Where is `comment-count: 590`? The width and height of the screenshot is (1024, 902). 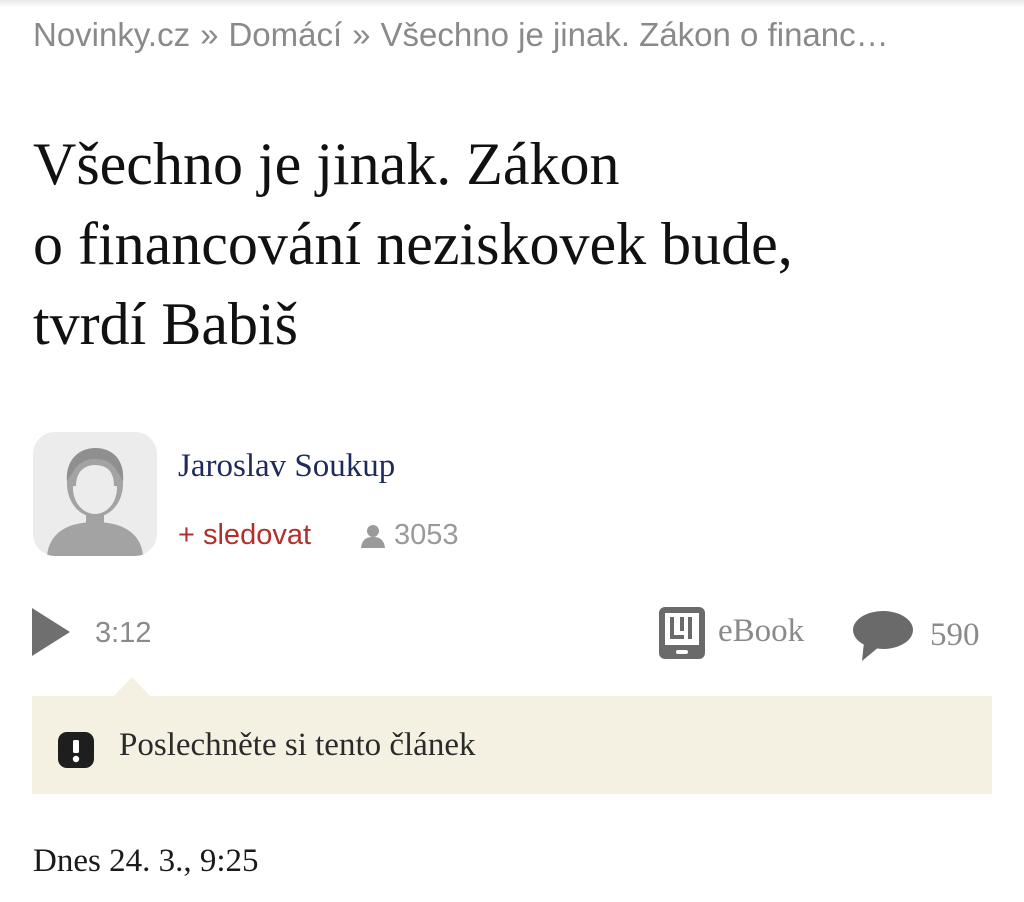
comment-count: 590 is located at coordinates (955, 635).